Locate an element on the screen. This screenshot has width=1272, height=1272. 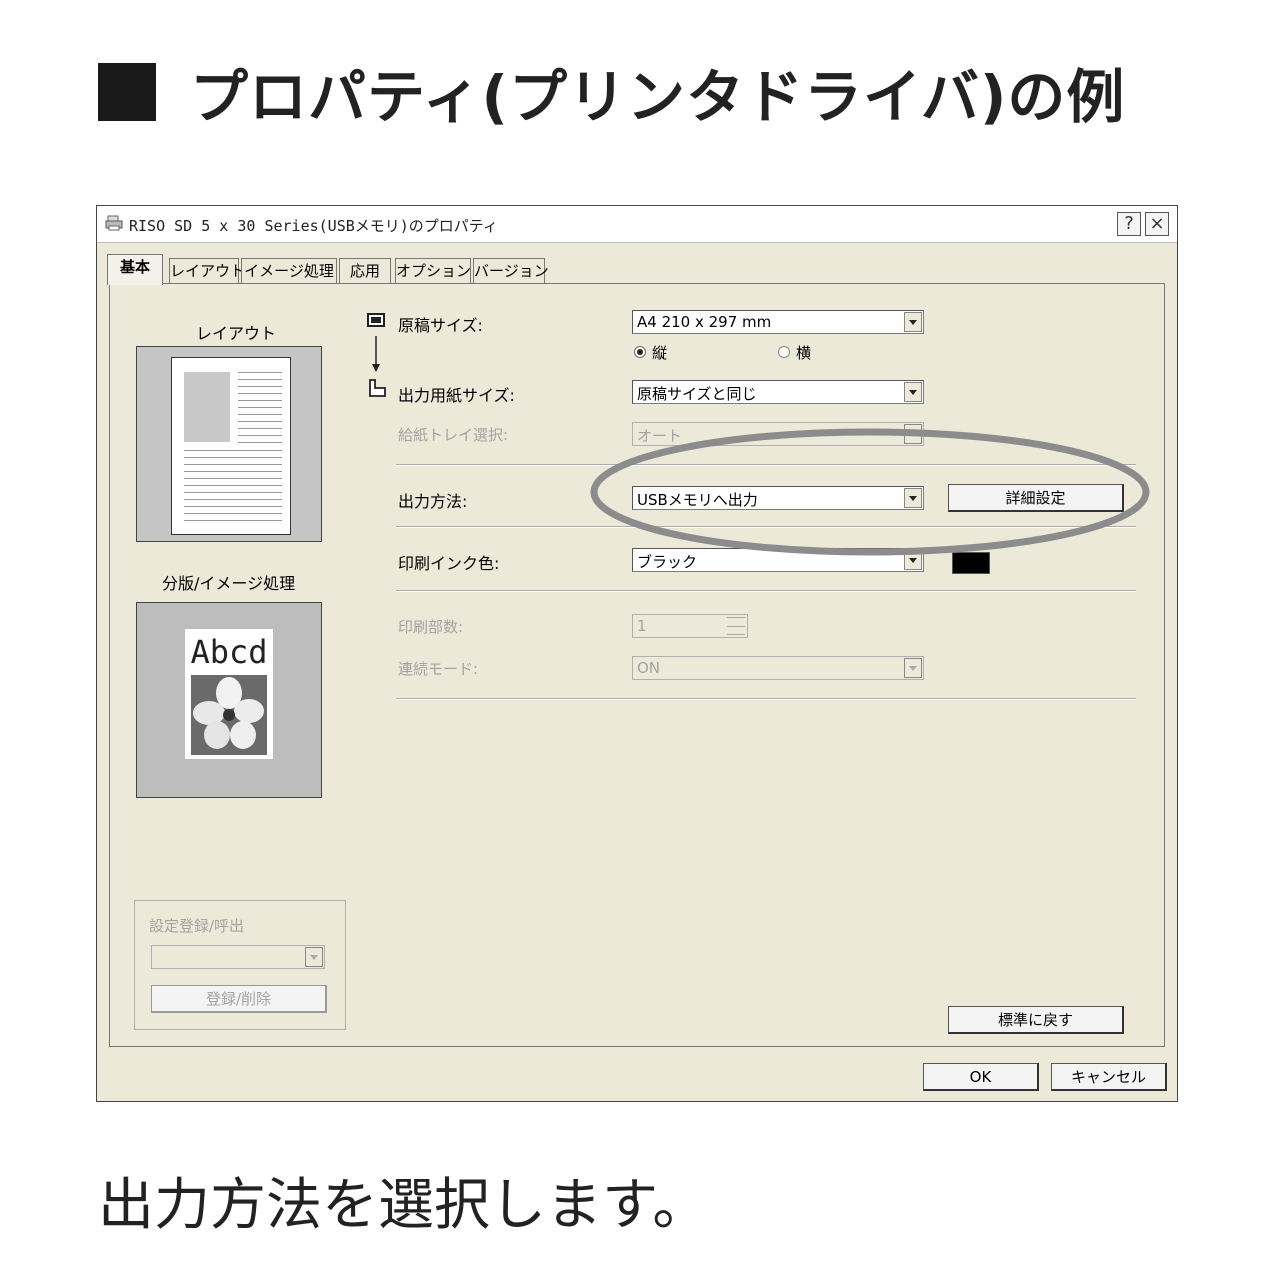
landscape-radio is located at coordinates (784, 352).